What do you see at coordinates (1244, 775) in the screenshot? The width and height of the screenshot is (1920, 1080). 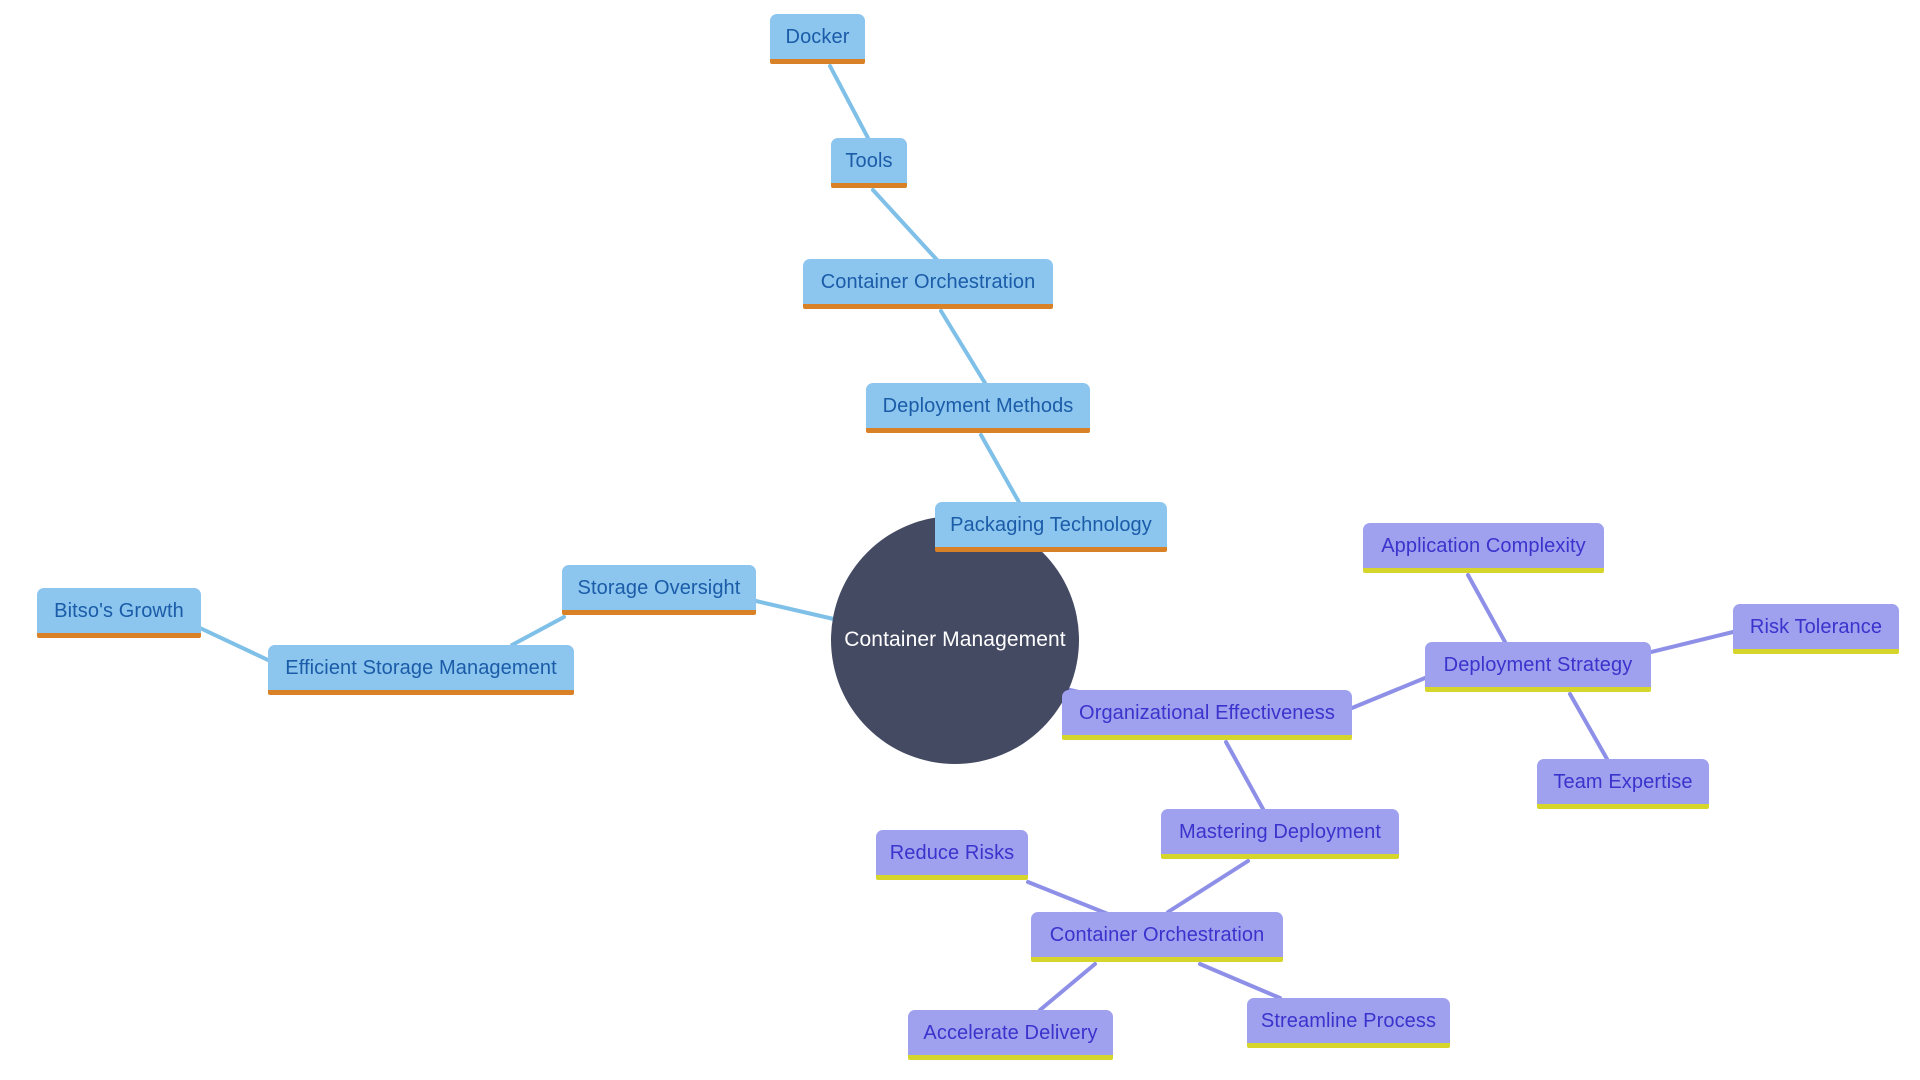 I see `edge-org-effectiveness-to-mastering-deployment` at bounding box center [1244, 775].